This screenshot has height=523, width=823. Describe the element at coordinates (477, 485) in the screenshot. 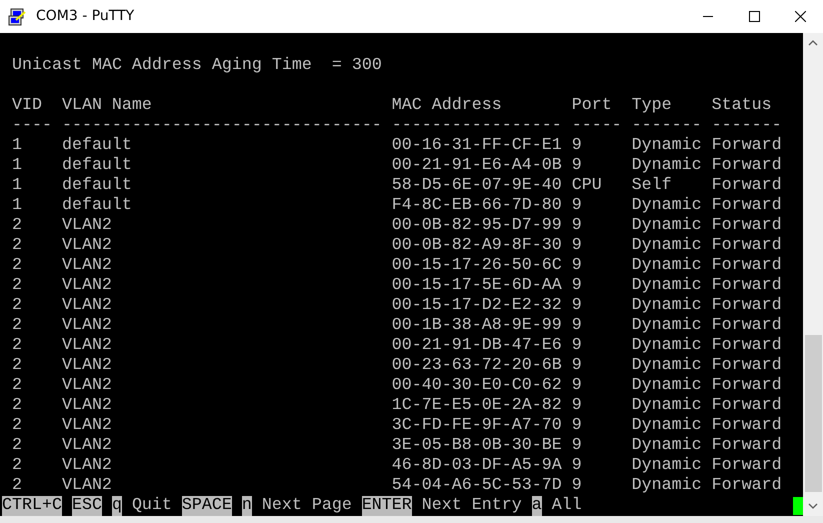

I see `table-cell: 54-04-A6-5C-53-7D` at that location.